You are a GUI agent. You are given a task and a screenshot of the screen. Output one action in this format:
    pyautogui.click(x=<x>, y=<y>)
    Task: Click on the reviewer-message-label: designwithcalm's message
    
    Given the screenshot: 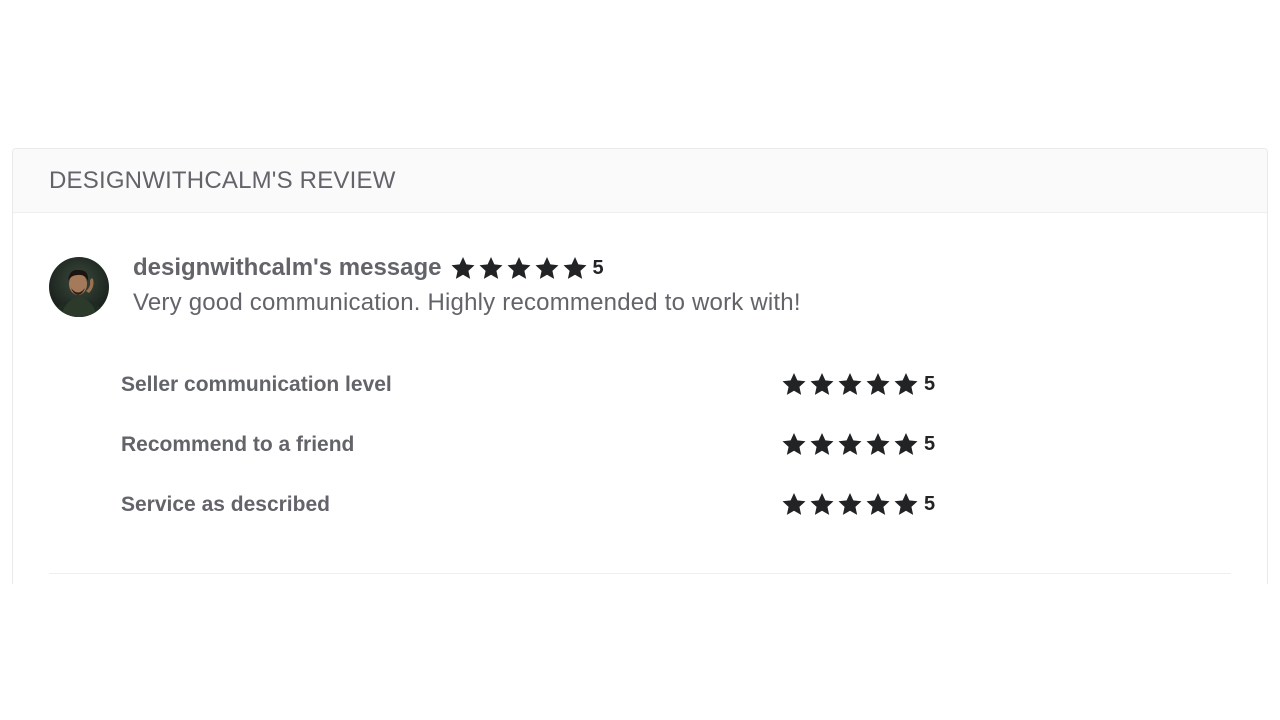 What is the action you would take?
    pyautogui.click(x=287, y=268)
    